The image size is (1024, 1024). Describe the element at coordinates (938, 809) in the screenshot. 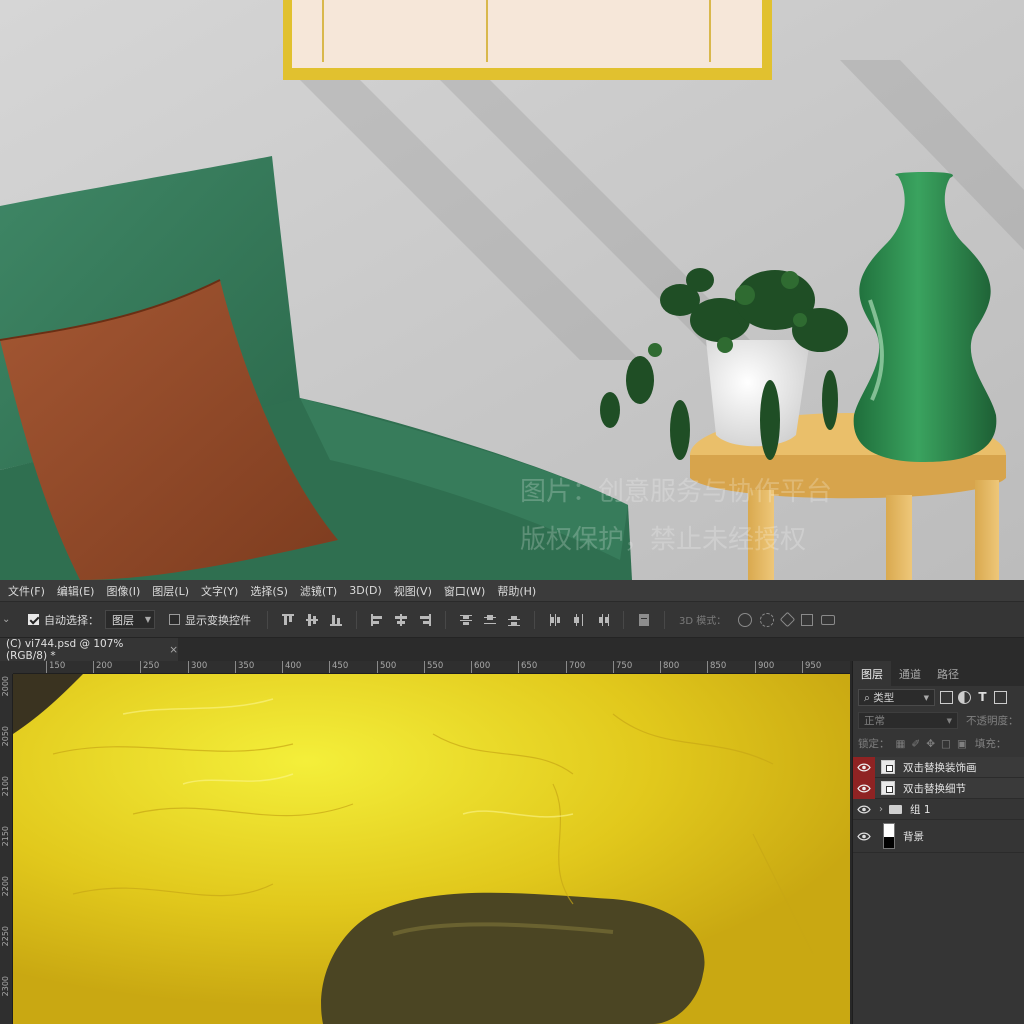

I see `layer-group-row: › 组 1` at that location.